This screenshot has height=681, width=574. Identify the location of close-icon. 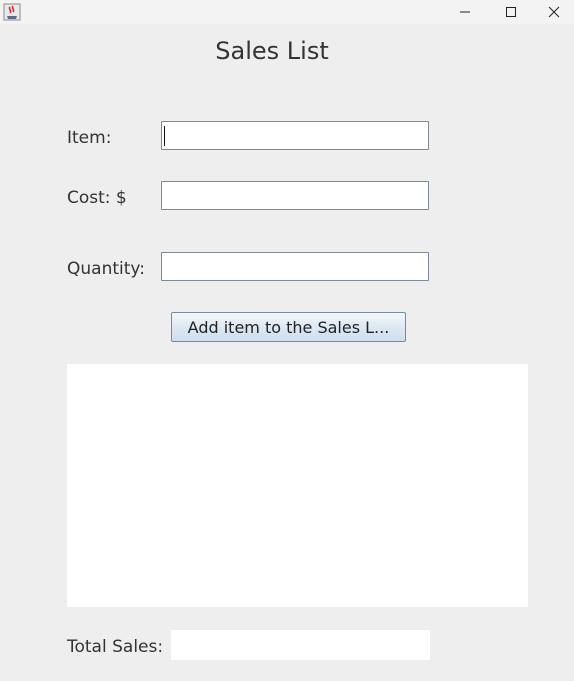
(554, 12).